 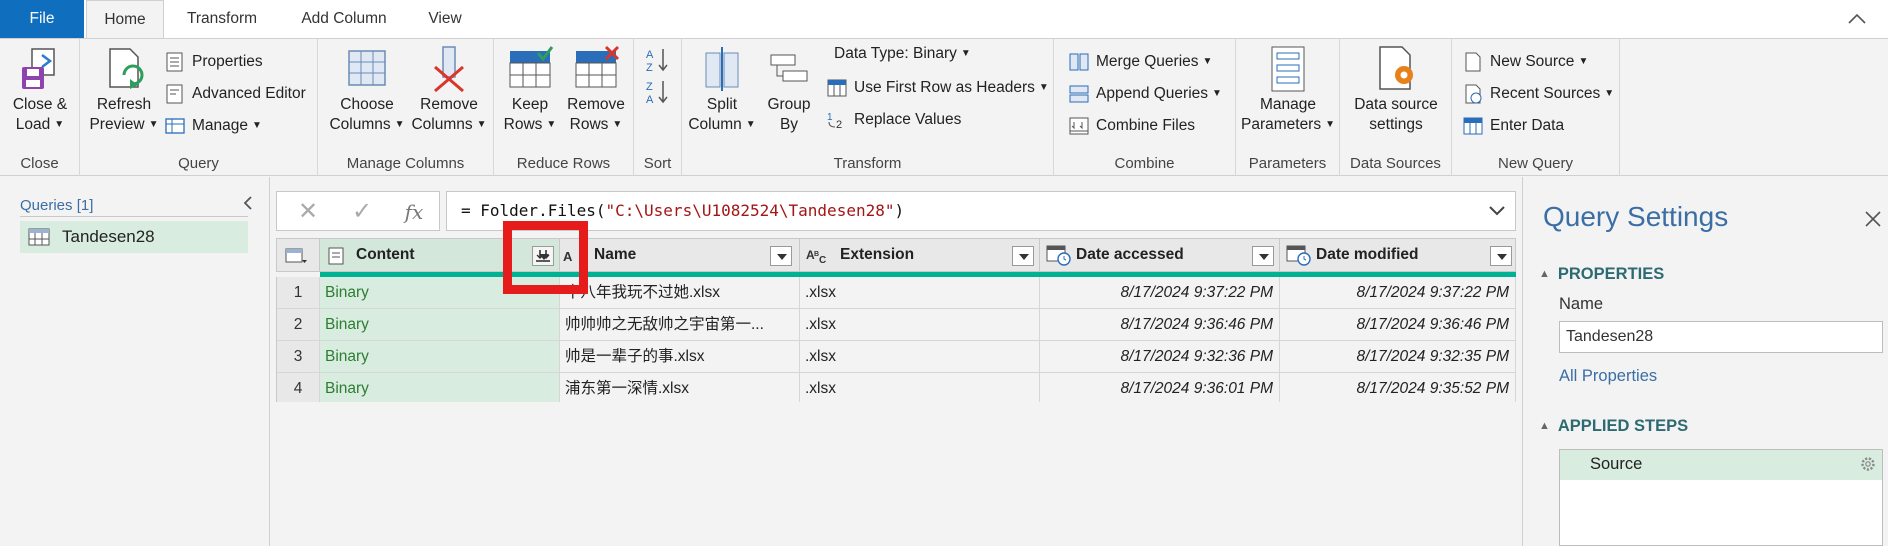 What do you see at coordinates (1396, 90) in the screenshot?
I see `data-source-settings-button: Data source settings` at bounding box center [1396, 90].